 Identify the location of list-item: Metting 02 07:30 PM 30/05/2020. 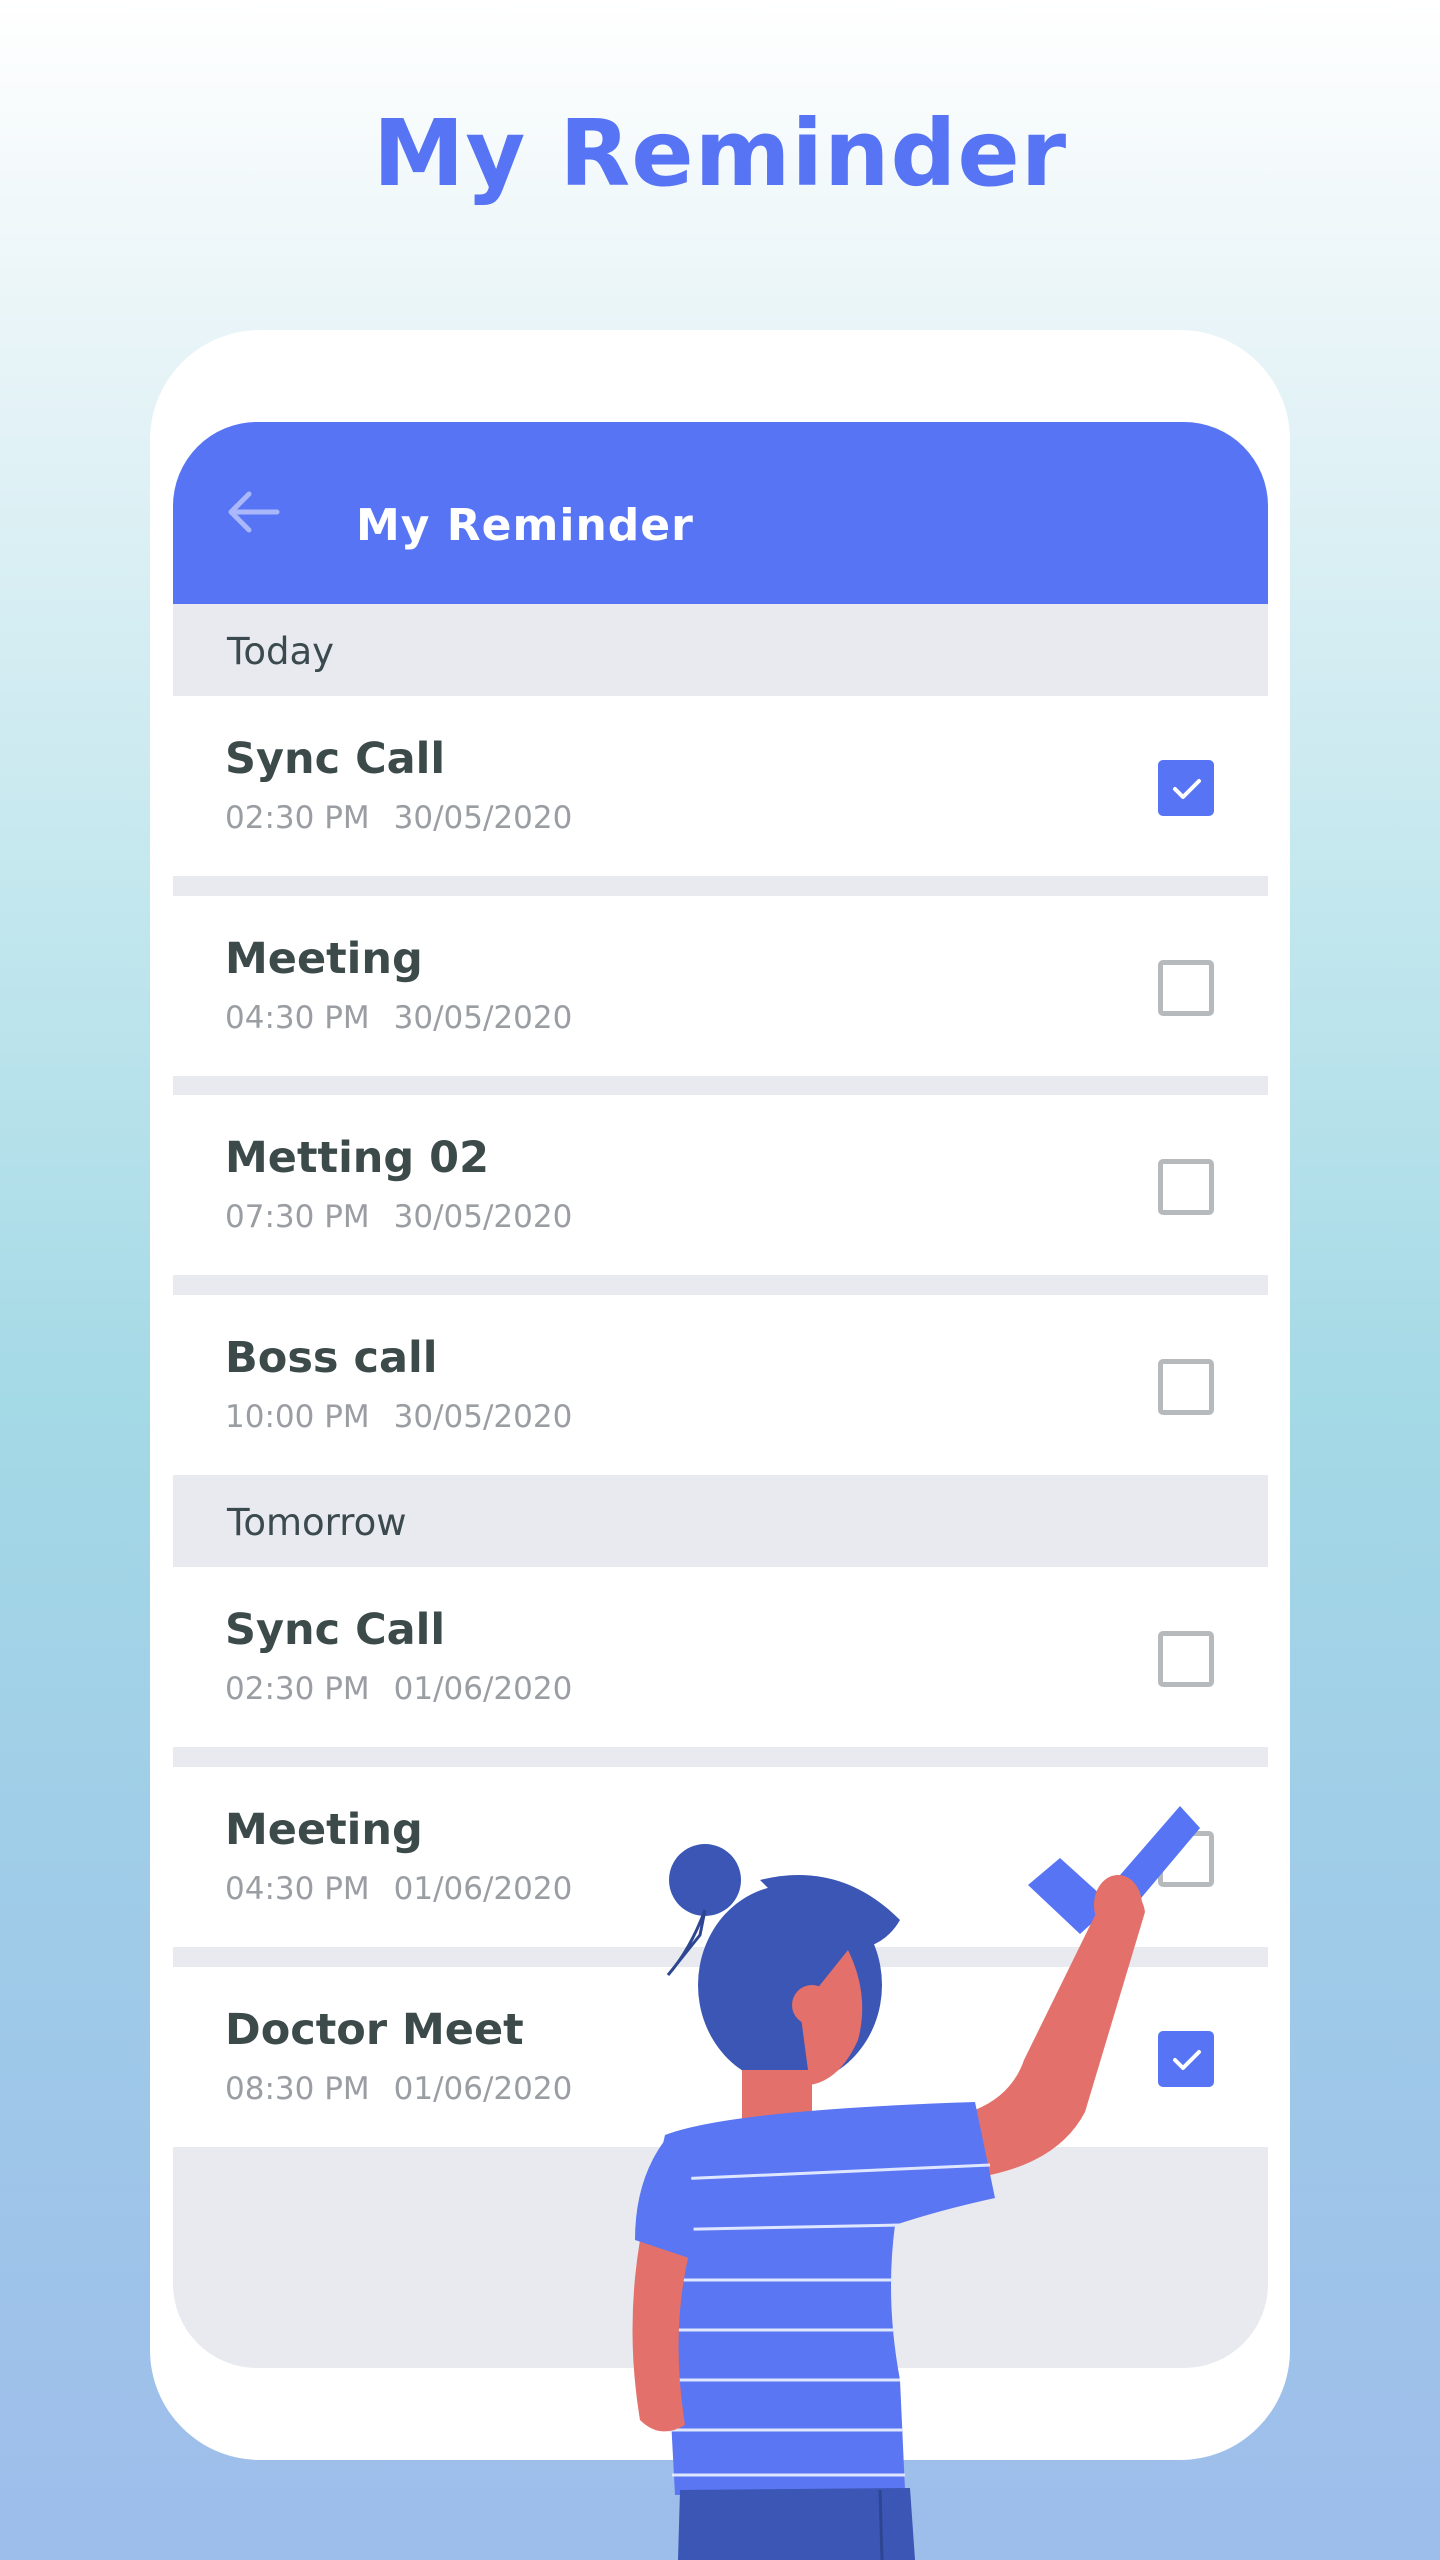
(720, 1185).